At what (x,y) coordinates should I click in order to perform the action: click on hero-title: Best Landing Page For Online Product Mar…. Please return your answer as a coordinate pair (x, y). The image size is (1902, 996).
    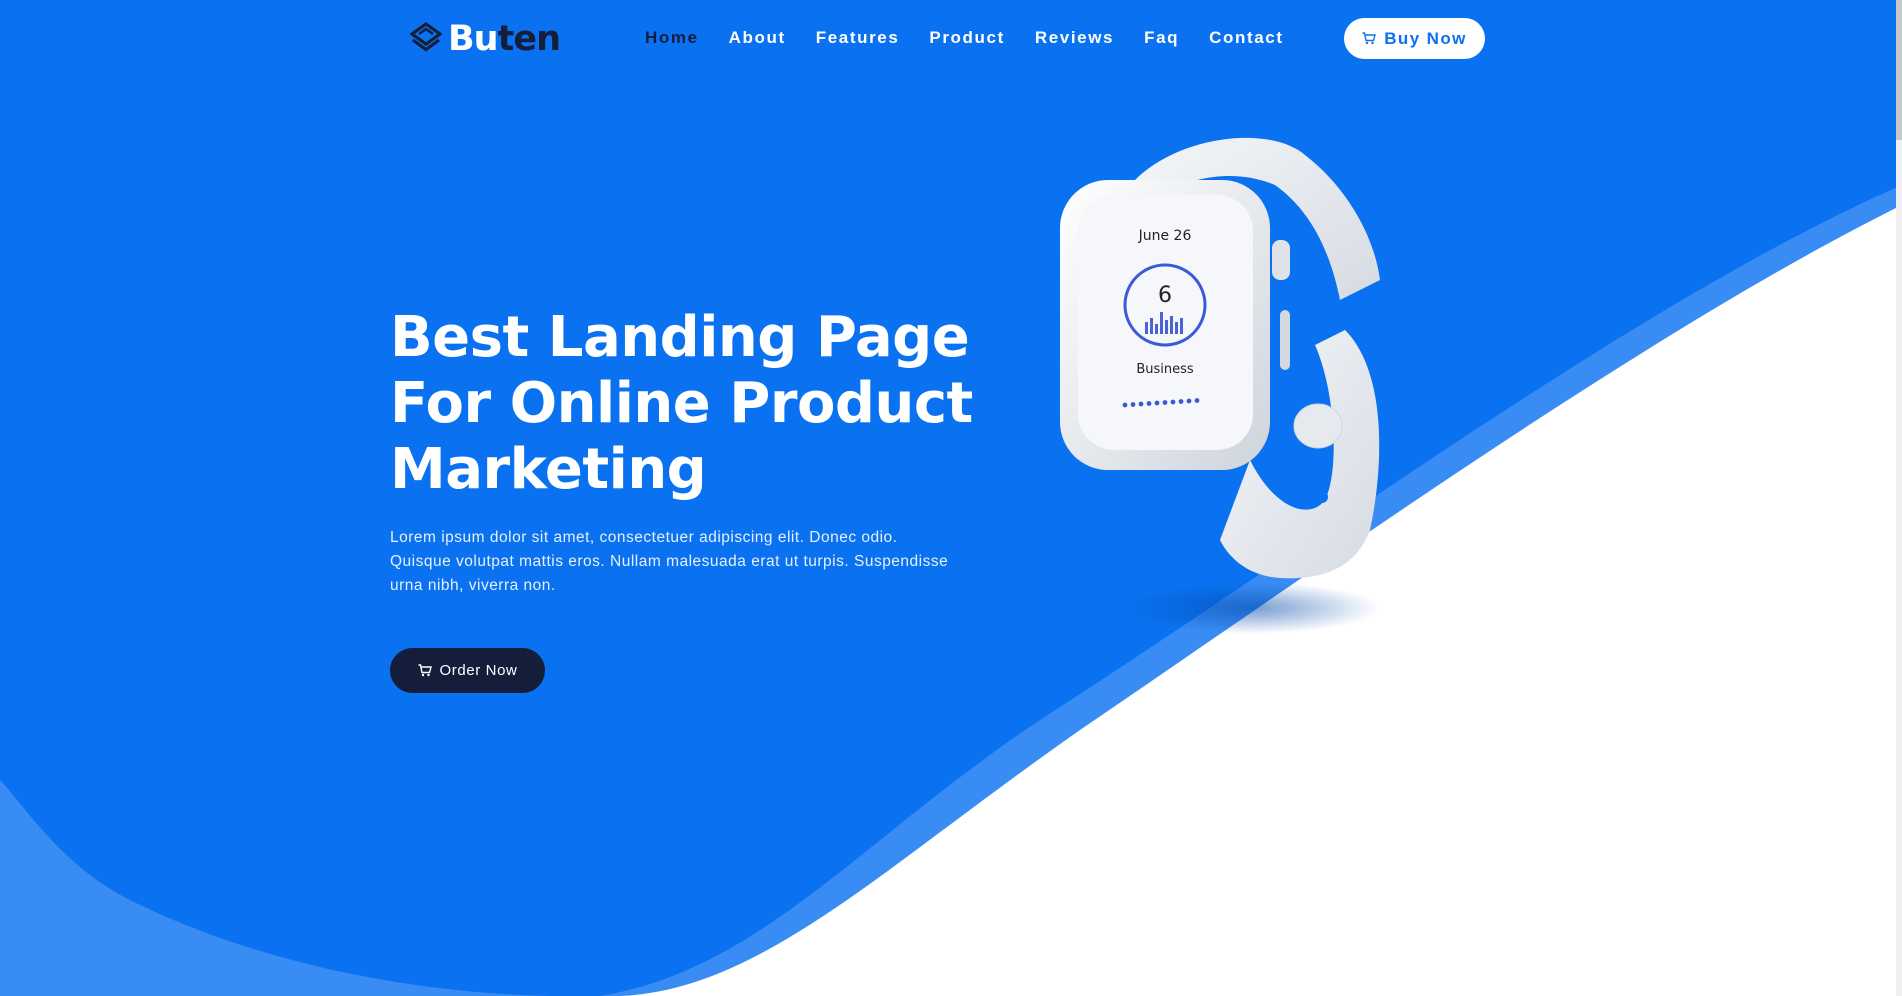
    Looking at the image, I should click on (681, 403).